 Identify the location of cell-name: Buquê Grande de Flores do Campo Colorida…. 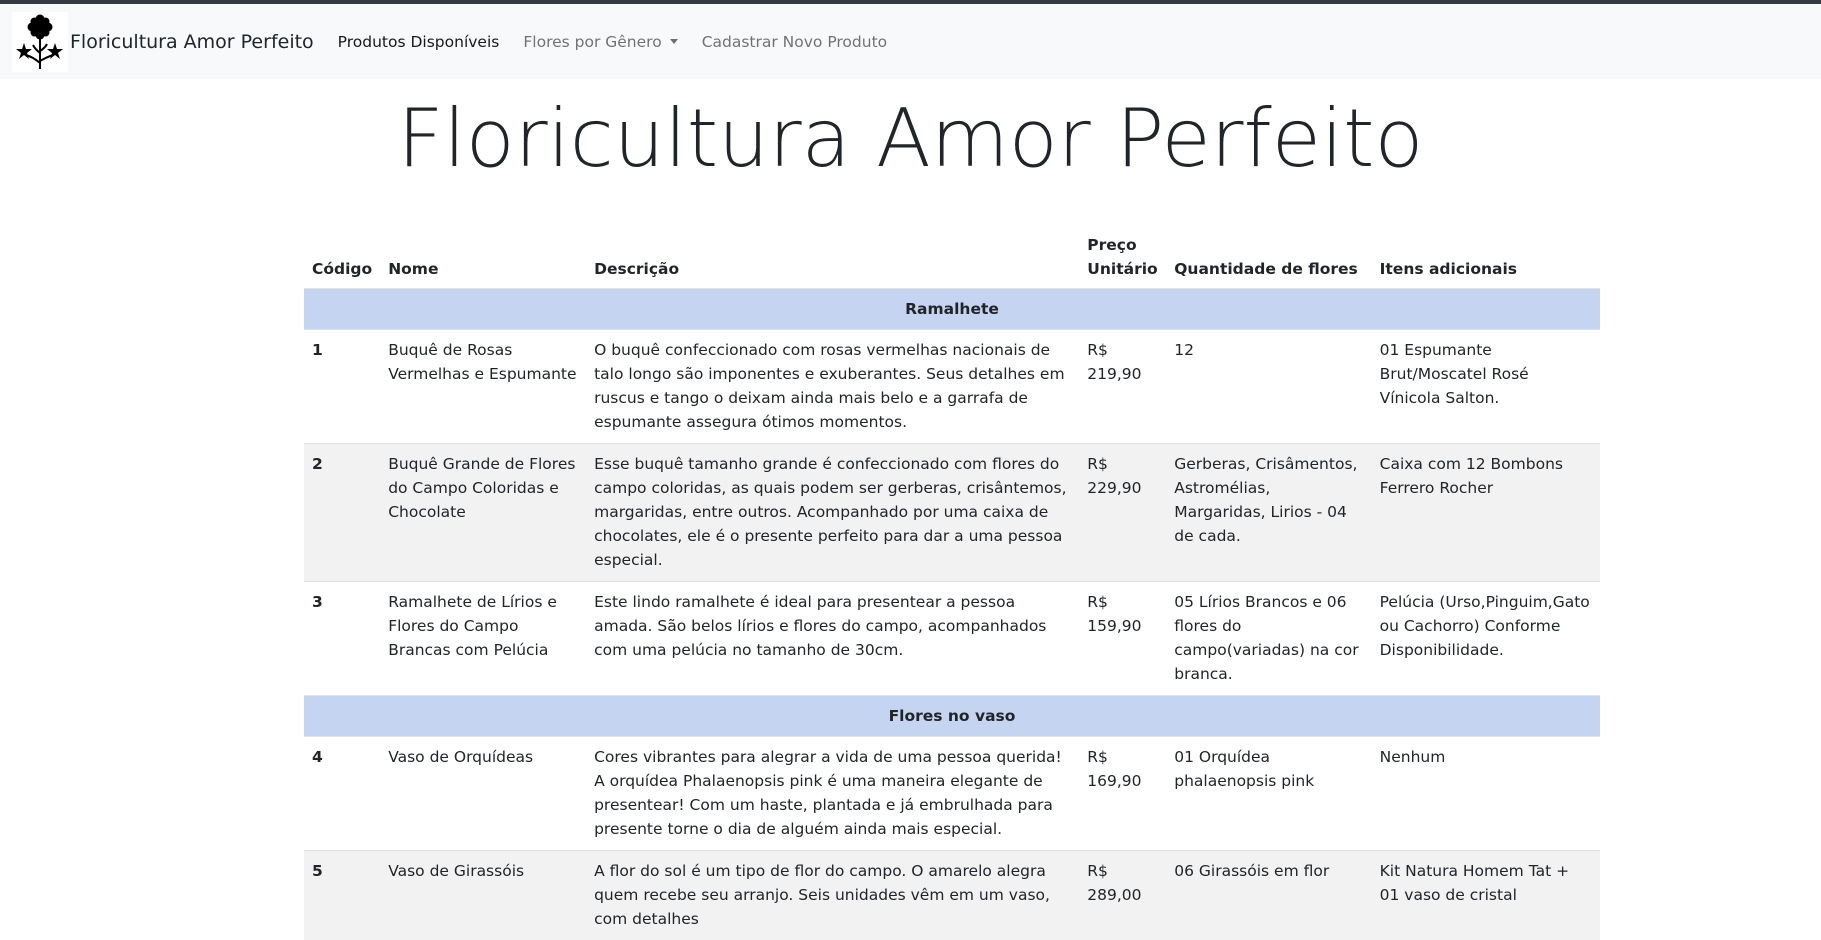
(483, 513).